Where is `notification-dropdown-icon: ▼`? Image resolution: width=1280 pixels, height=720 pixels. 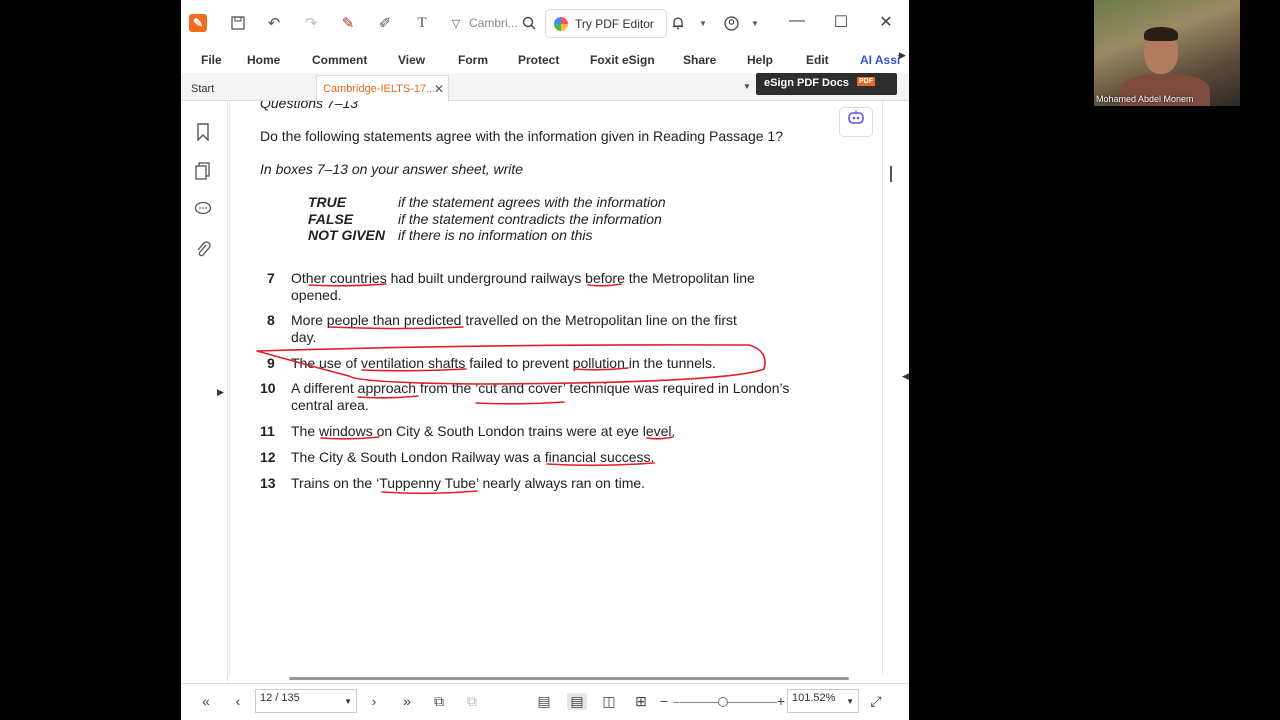 notification-dropdown-icon: ▼ is located at coordinates (703, 23).